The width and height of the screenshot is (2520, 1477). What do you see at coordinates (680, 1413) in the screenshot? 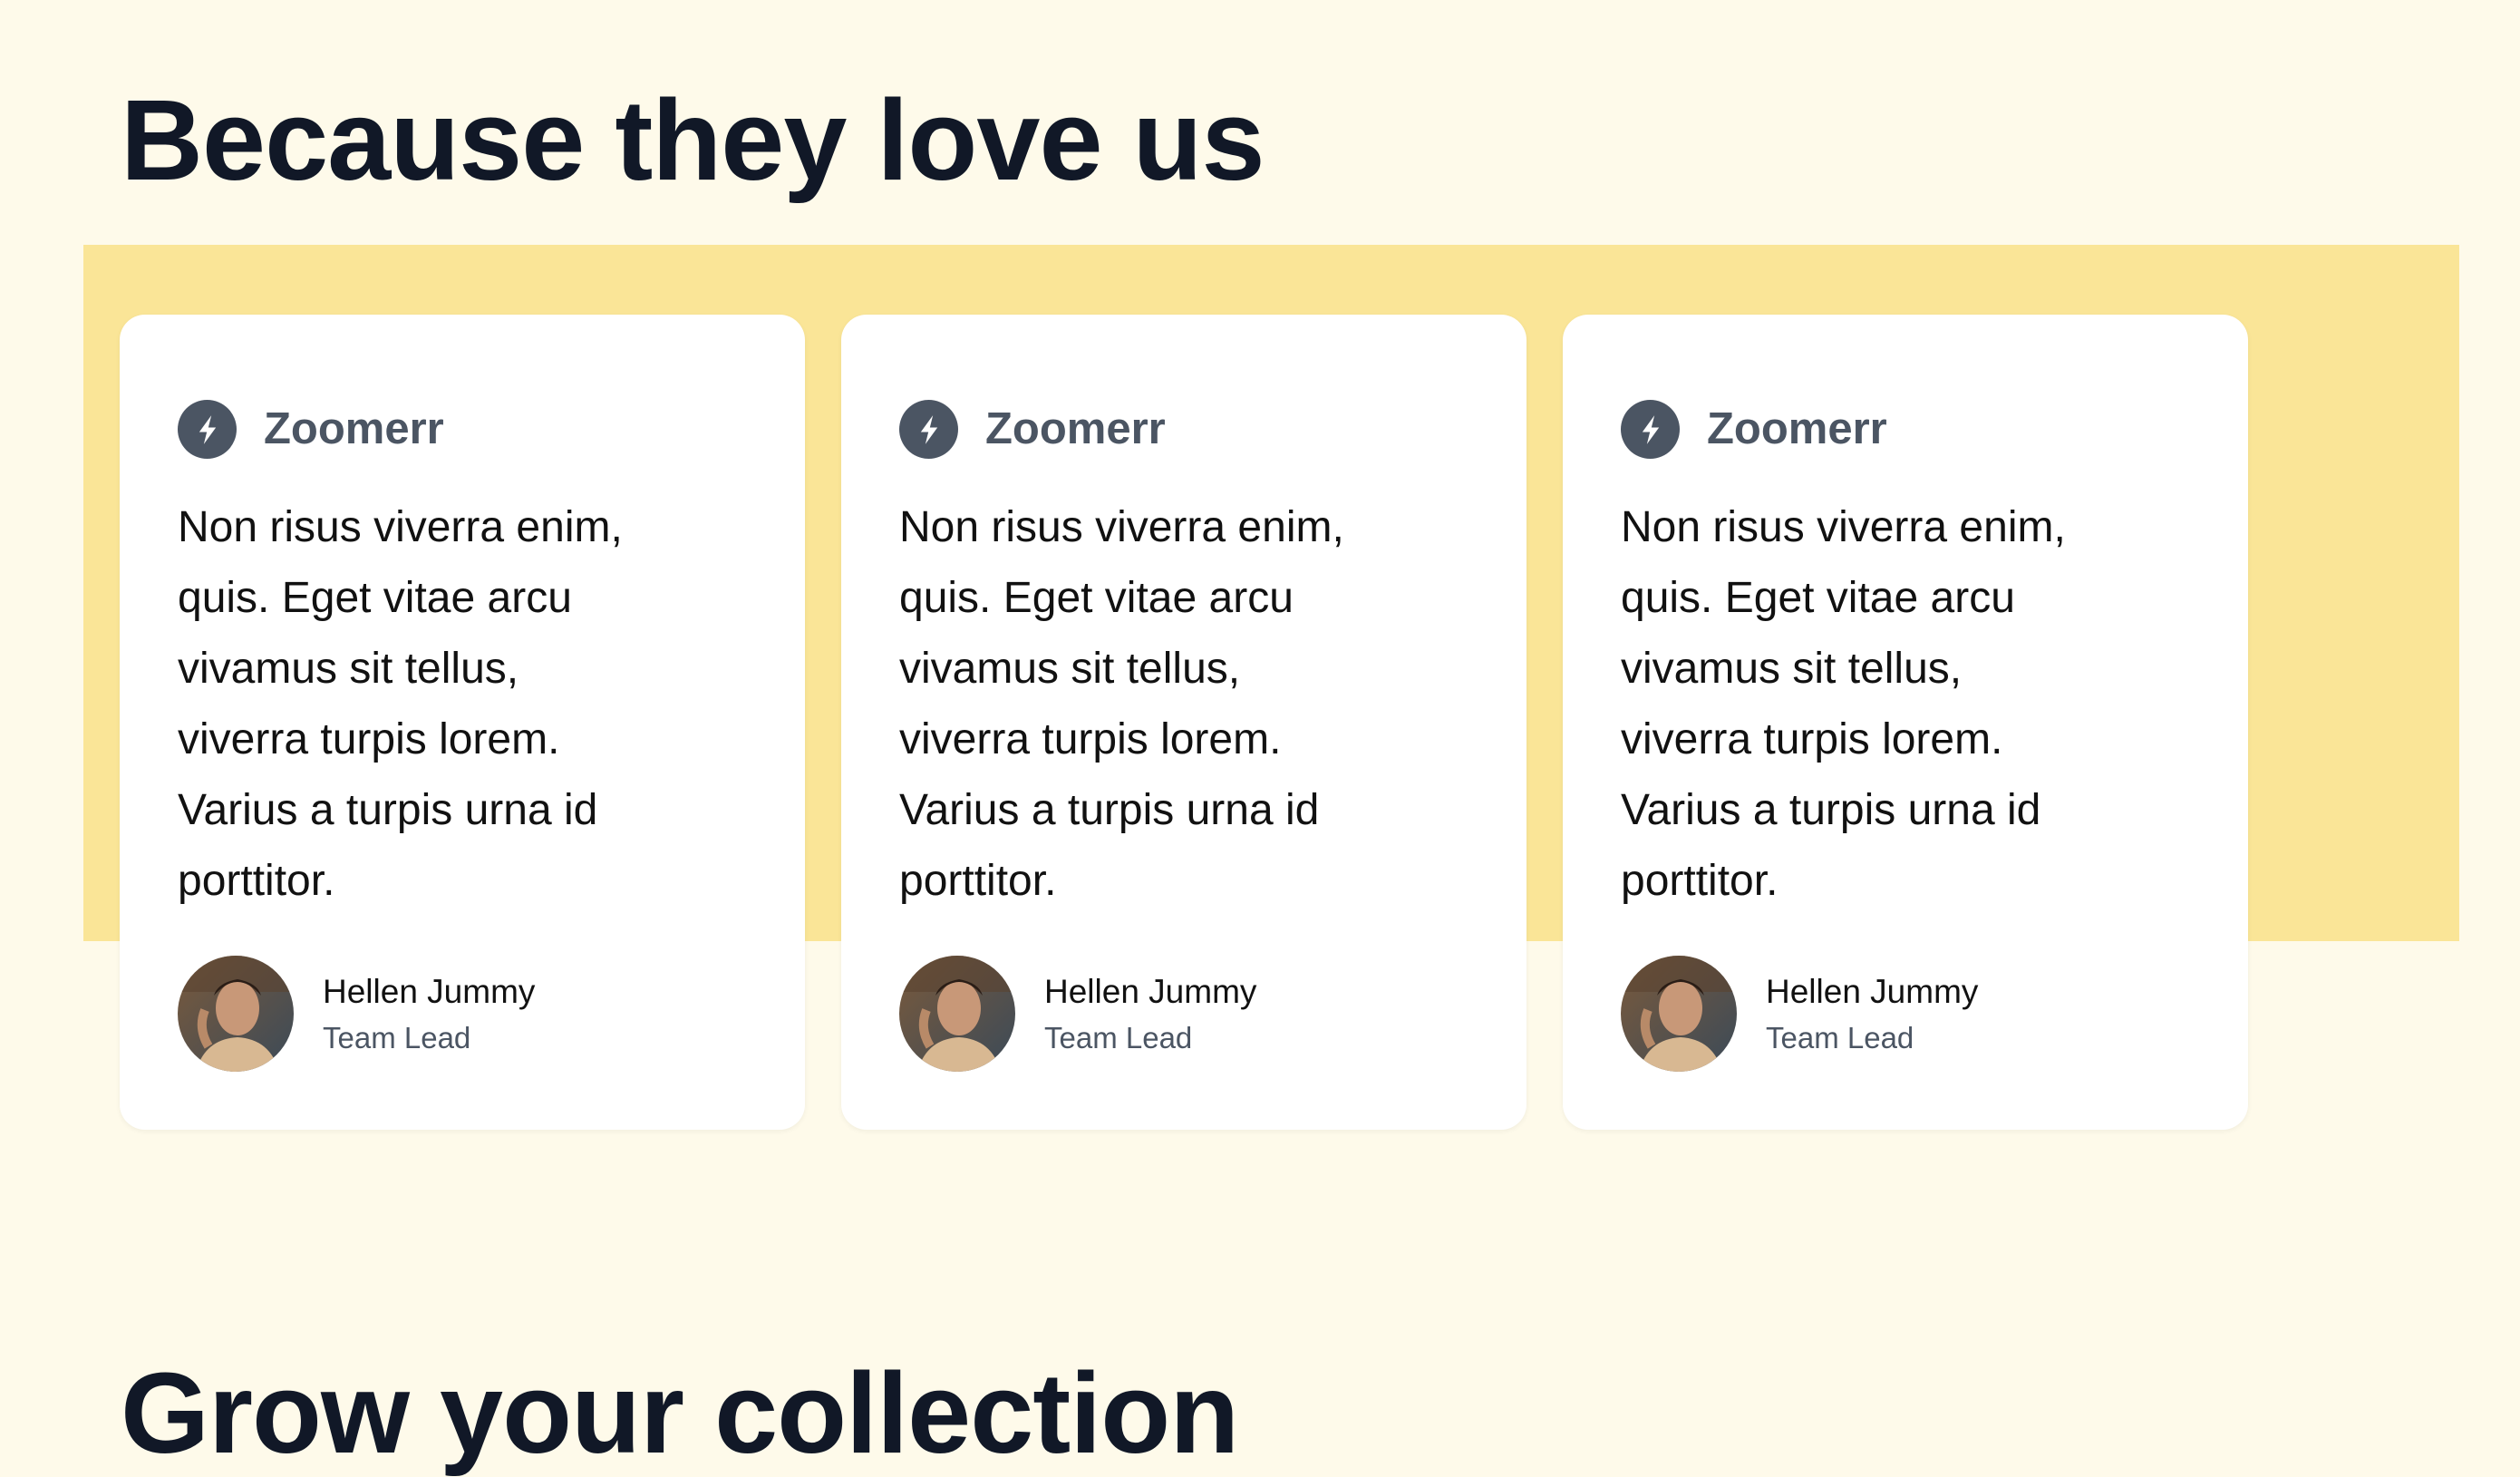
I see `collection-title: Grow your collection` at bounding box center [680, 1413].